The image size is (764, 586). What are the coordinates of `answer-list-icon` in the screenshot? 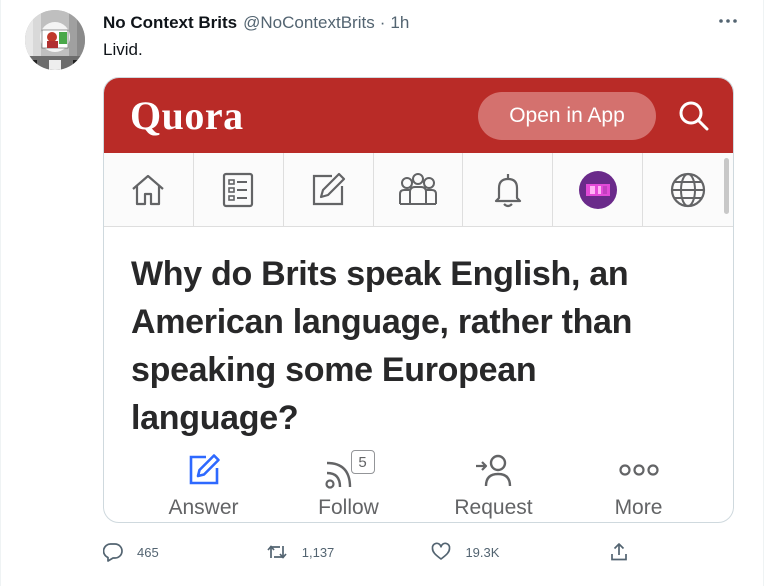 It's located at (238, 190).